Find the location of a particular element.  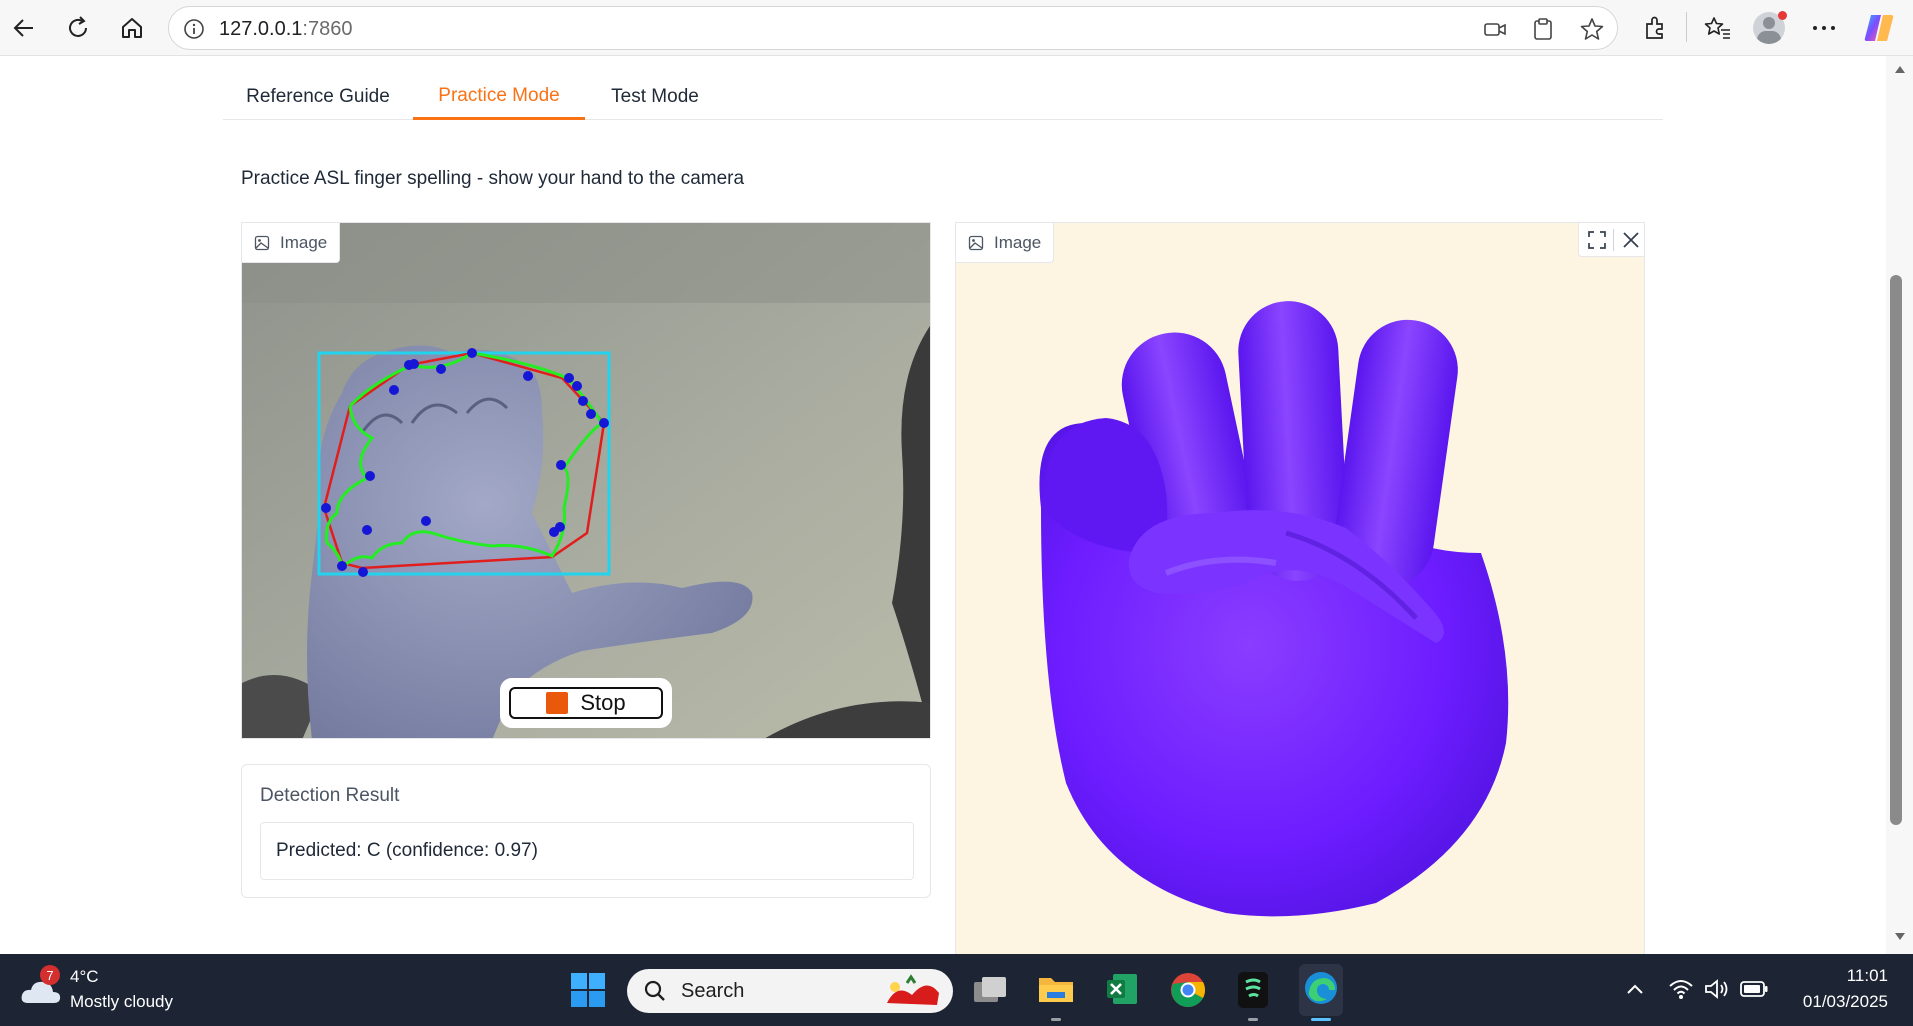

controls-divider is located at coordinates (1613, 240).